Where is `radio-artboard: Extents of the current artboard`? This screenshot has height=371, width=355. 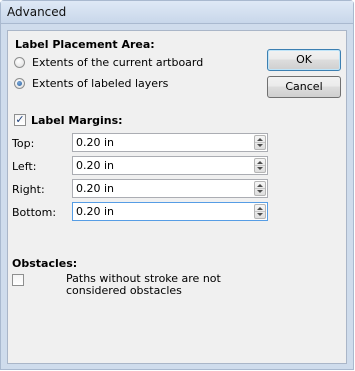 radio-artboard: Extents of the current artboard is located at coordinates (134, 63).